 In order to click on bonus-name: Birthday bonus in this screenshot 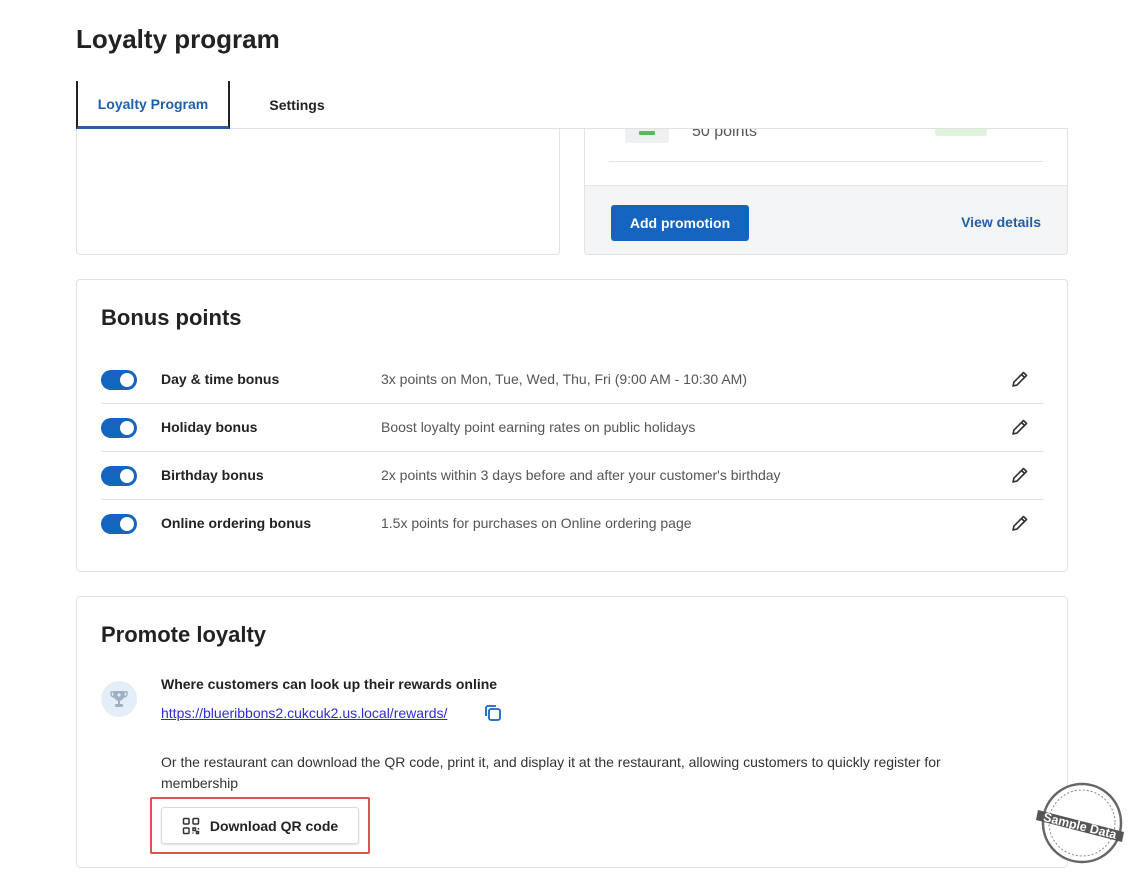, I will do `click(212, 475)`.